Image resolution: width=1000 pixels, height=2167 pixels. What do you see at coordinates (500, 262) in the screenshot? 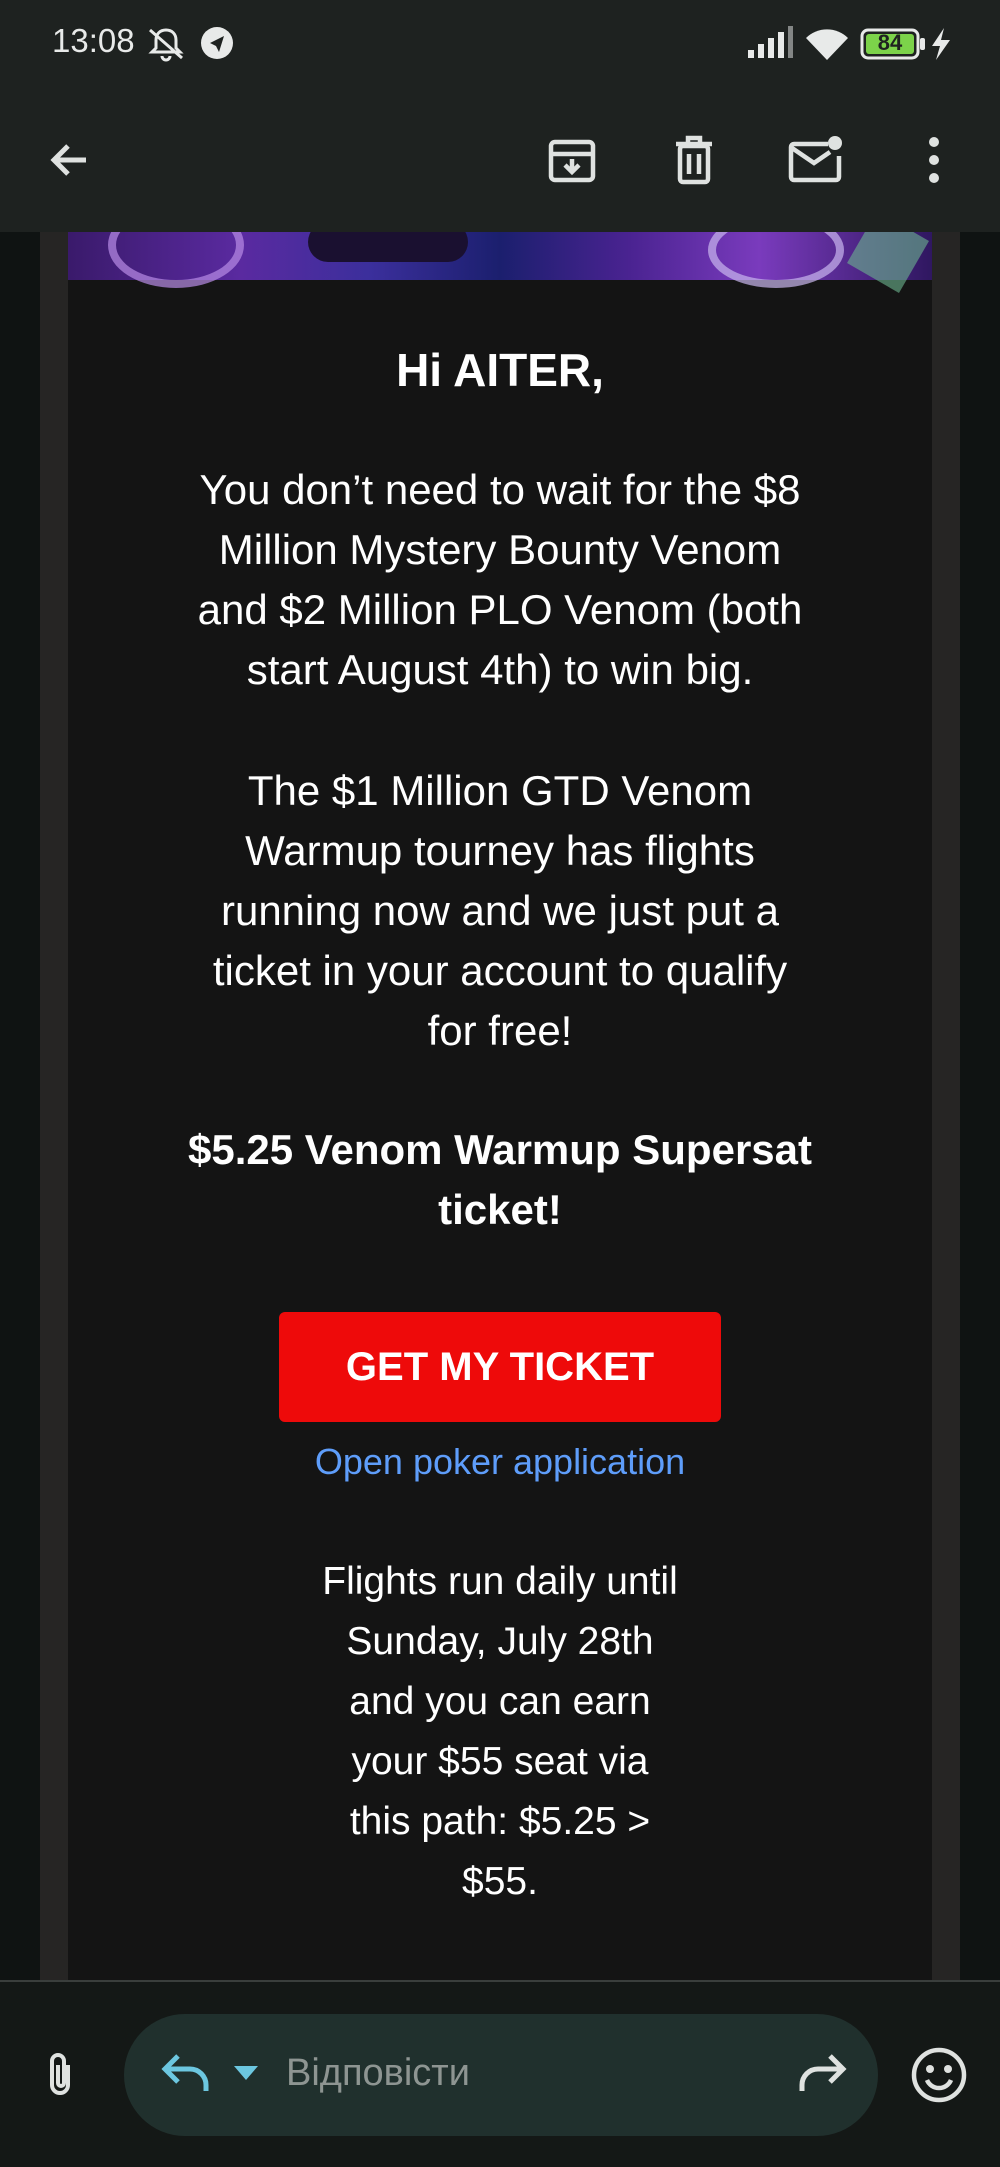
I see `promo-banner-image` at bounding box center [500, 262].